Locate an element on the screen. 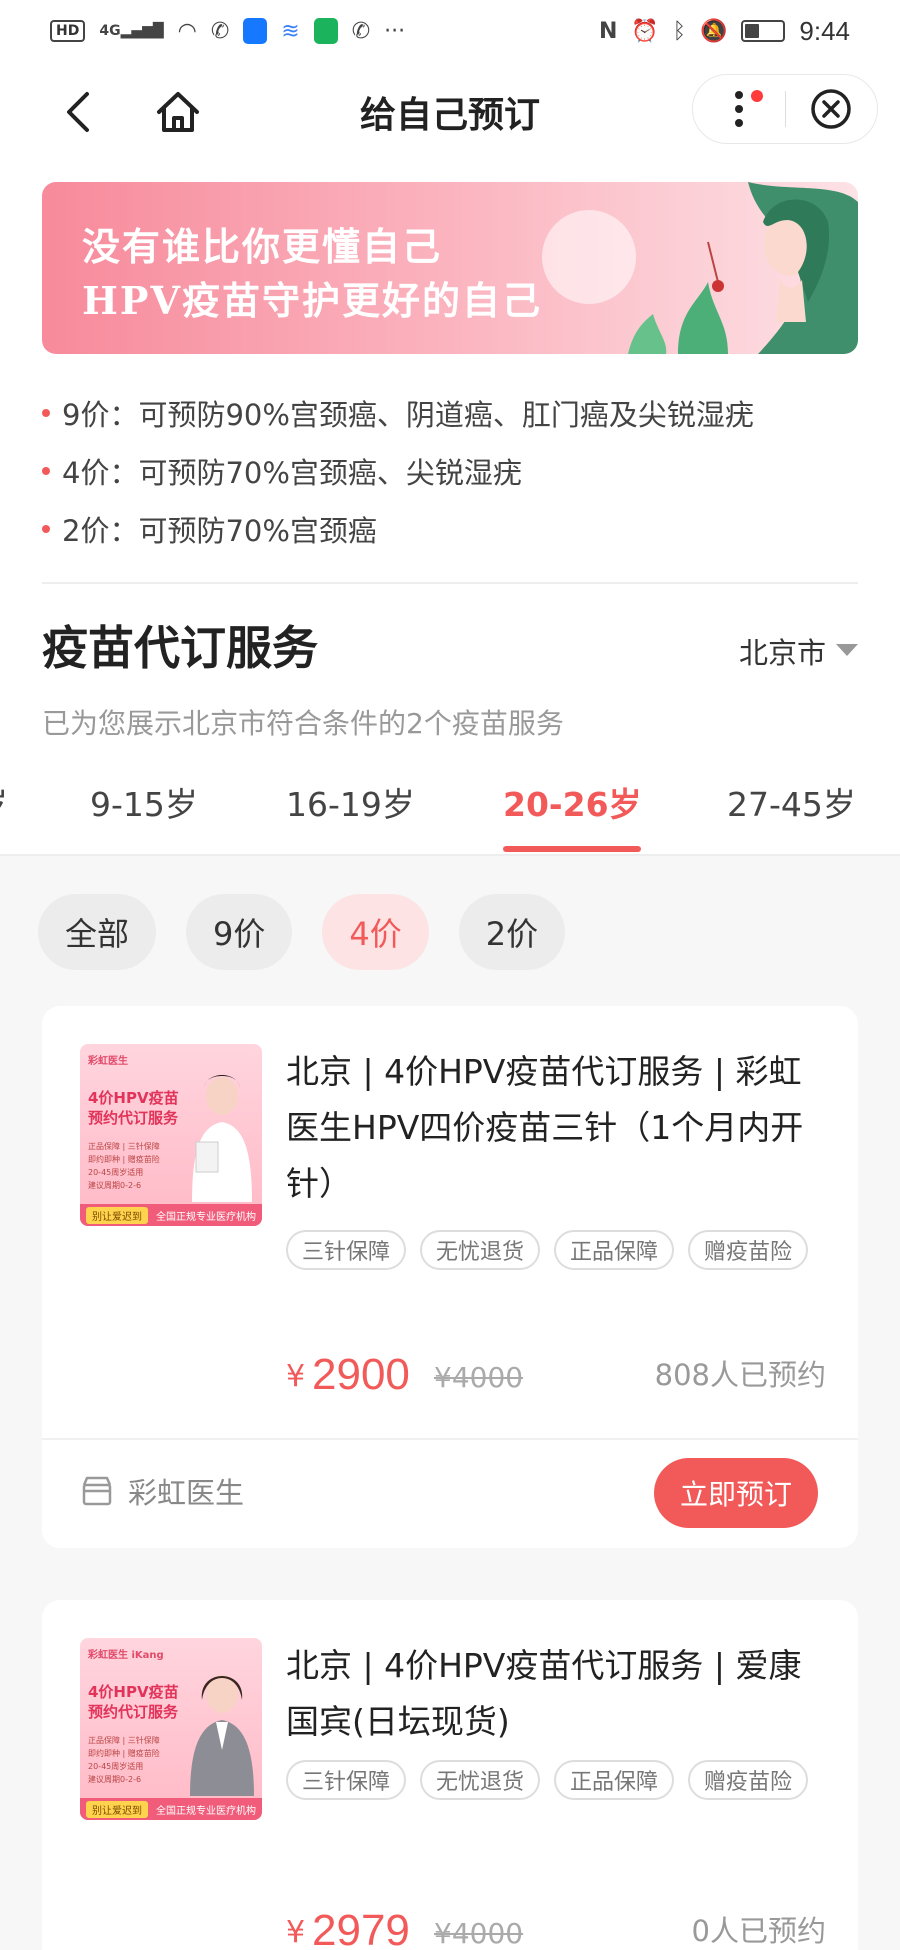 The image size is (900, 1950). filter-2-valent: 2价 is located at coordinates (512, 932).